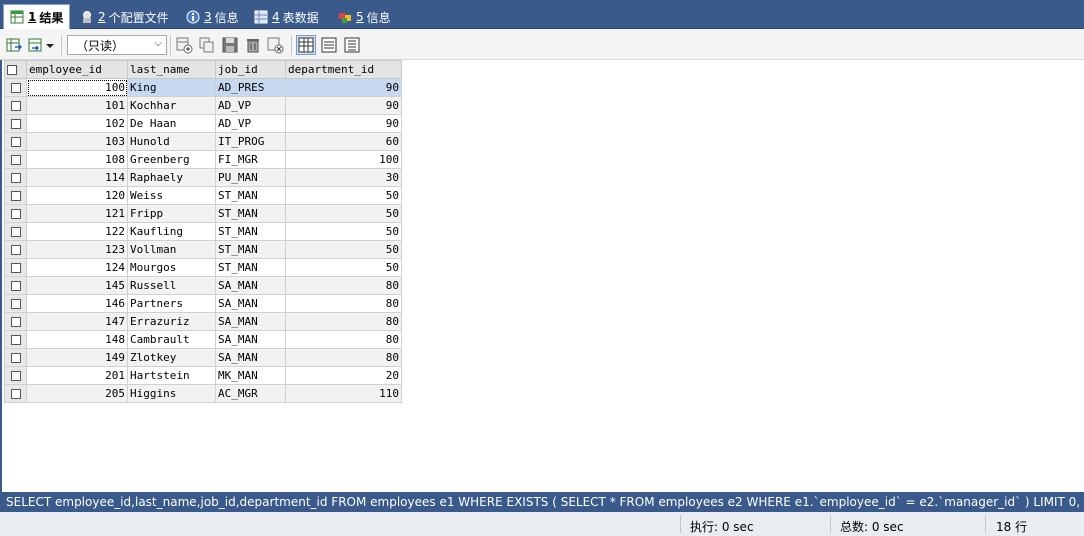  I want to click on cell-department-id: 20, so click(343, 375).